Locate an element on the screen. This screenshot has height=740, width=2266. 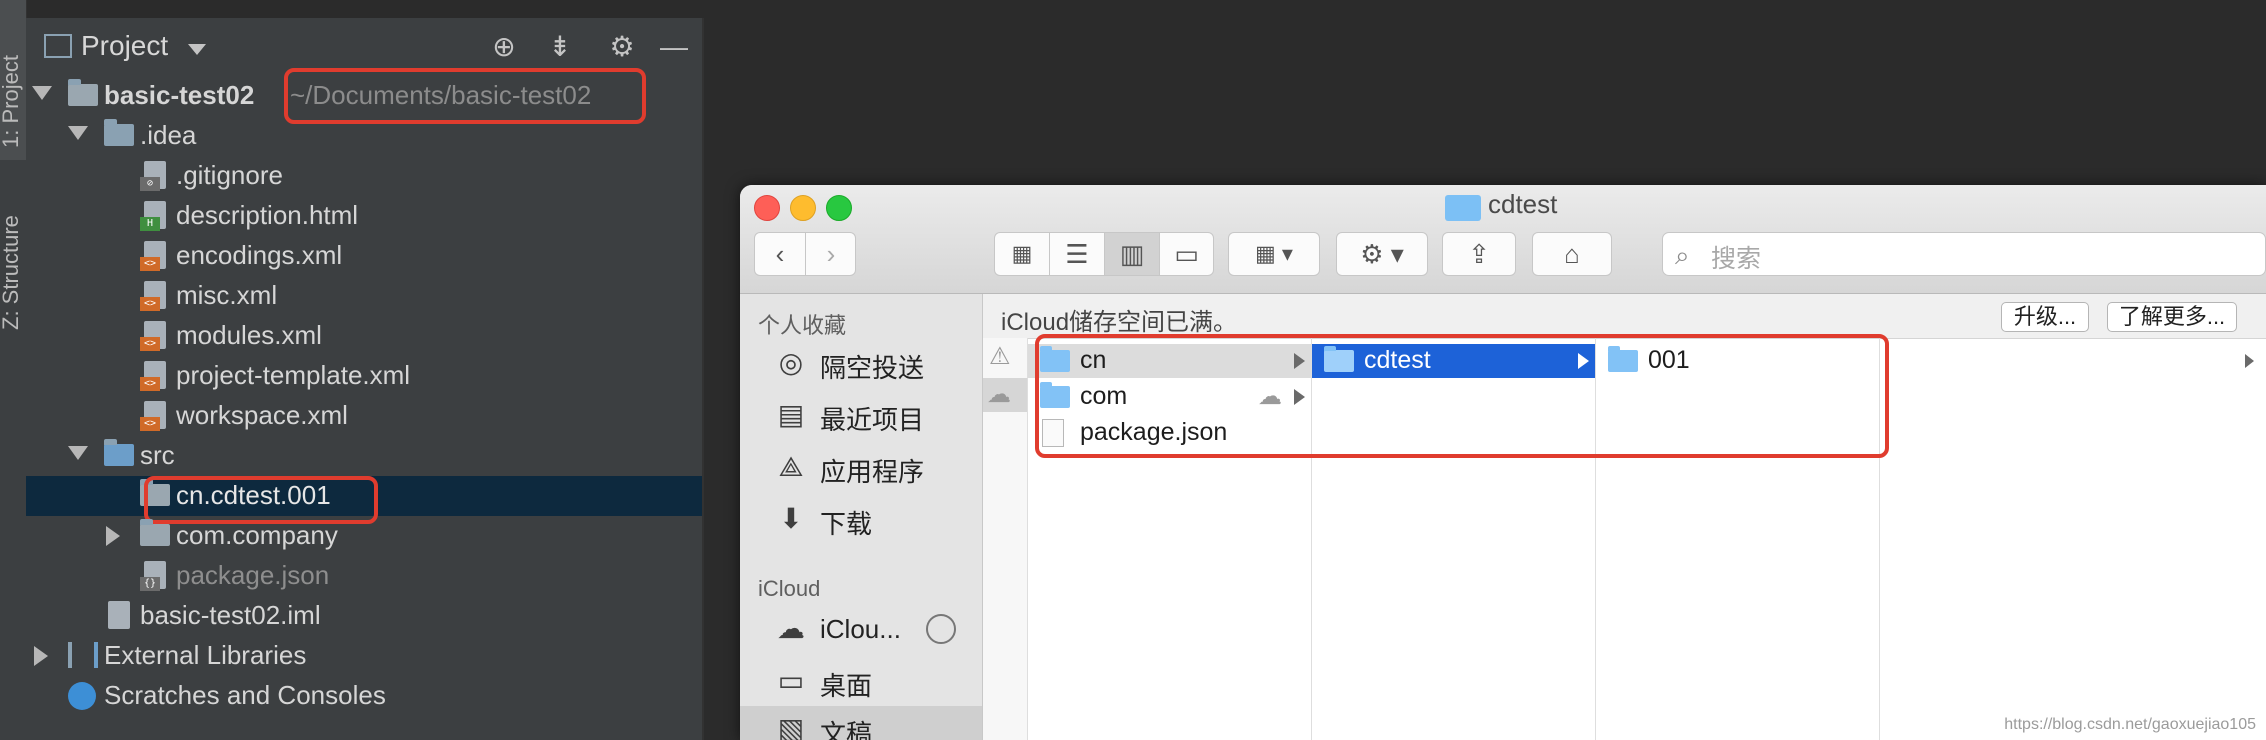
view-mode-selector: ▦ ☰ ▥ ▭ is located at coordinates (1104, 254).